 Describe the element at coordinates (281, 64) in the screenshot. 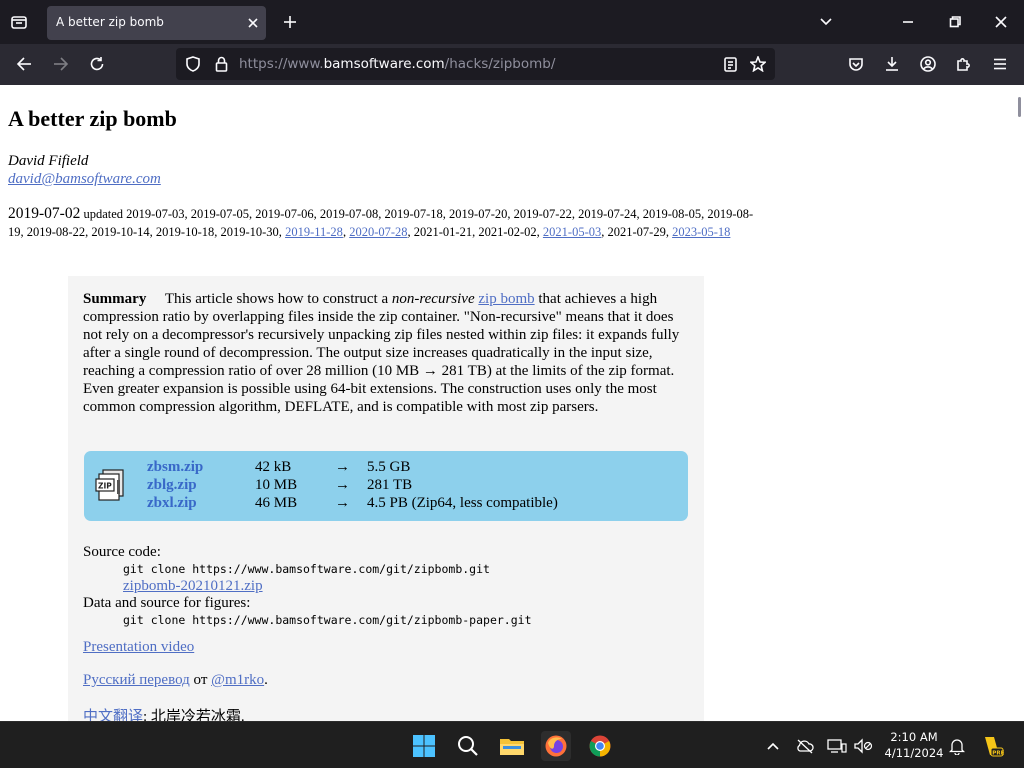

I see `url-prefix: https://www.` at that location.